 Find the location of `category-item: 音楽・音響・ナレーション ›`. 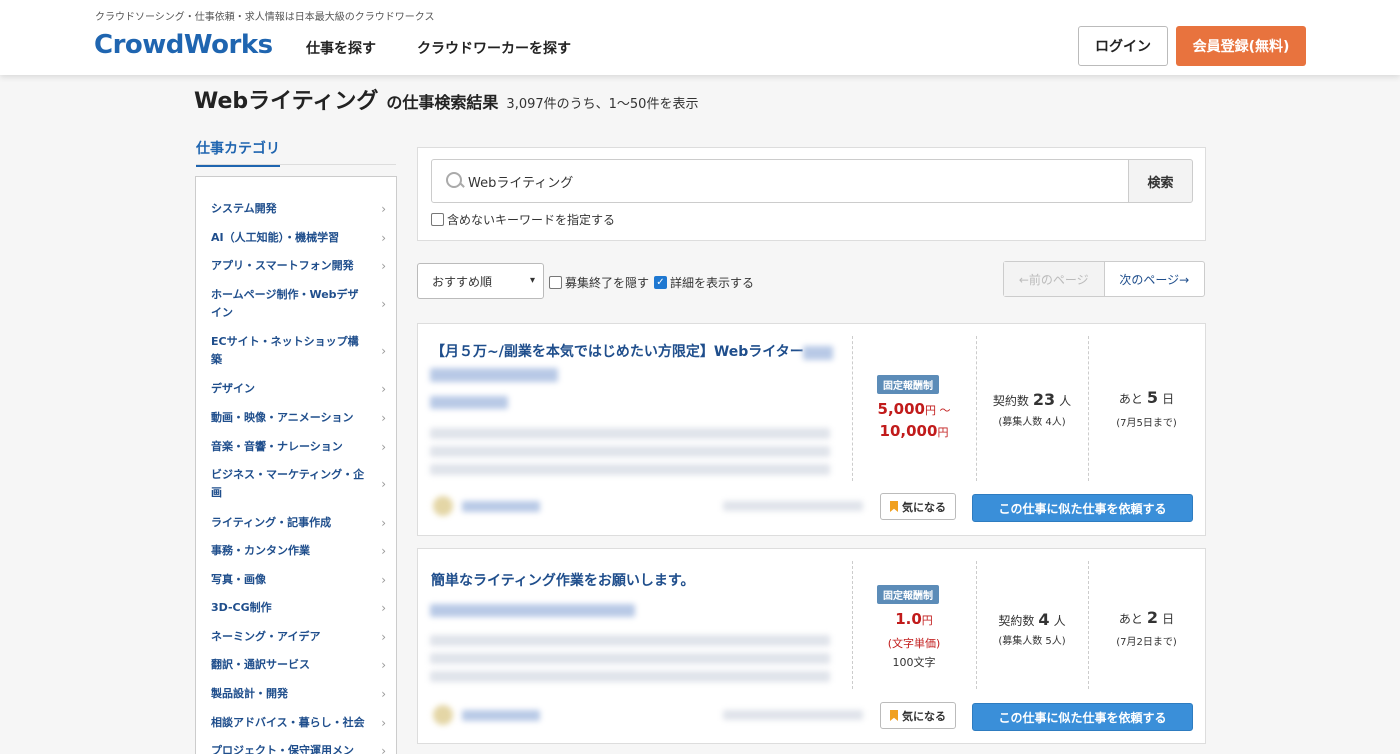

category-item: 音楽・音響・ナレーション › is located at coordinates (298, 447).